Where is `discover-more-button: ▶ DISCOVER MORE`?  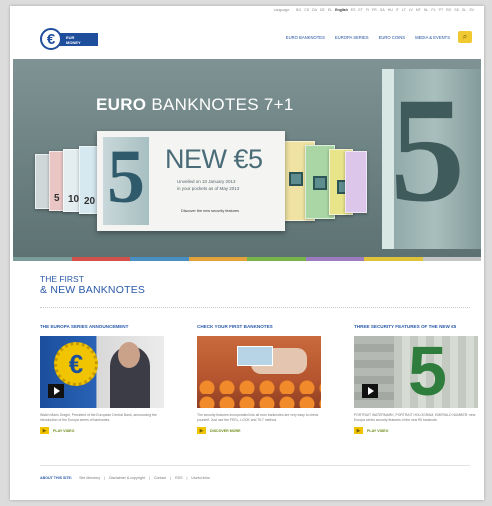 discover-more-button: ▶ DISCOVER MORE is located at coordinates (219, 430).